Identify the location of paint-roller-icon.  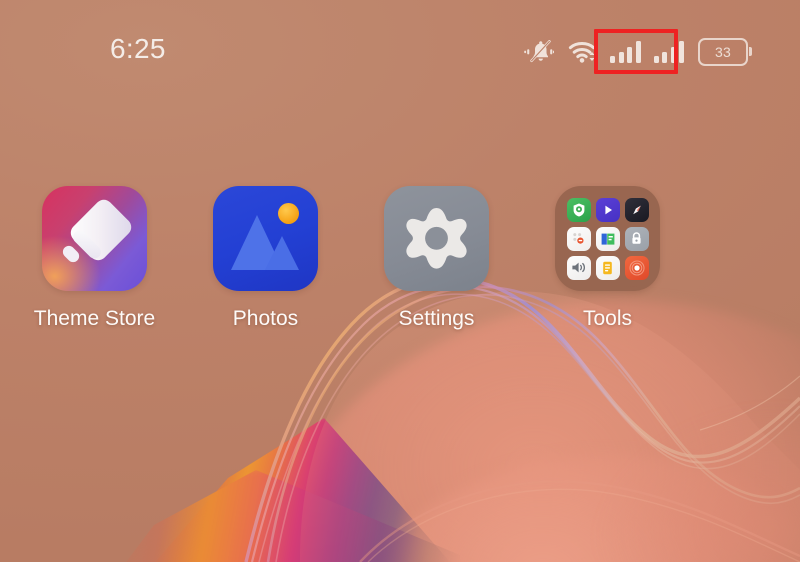
(94, 238).